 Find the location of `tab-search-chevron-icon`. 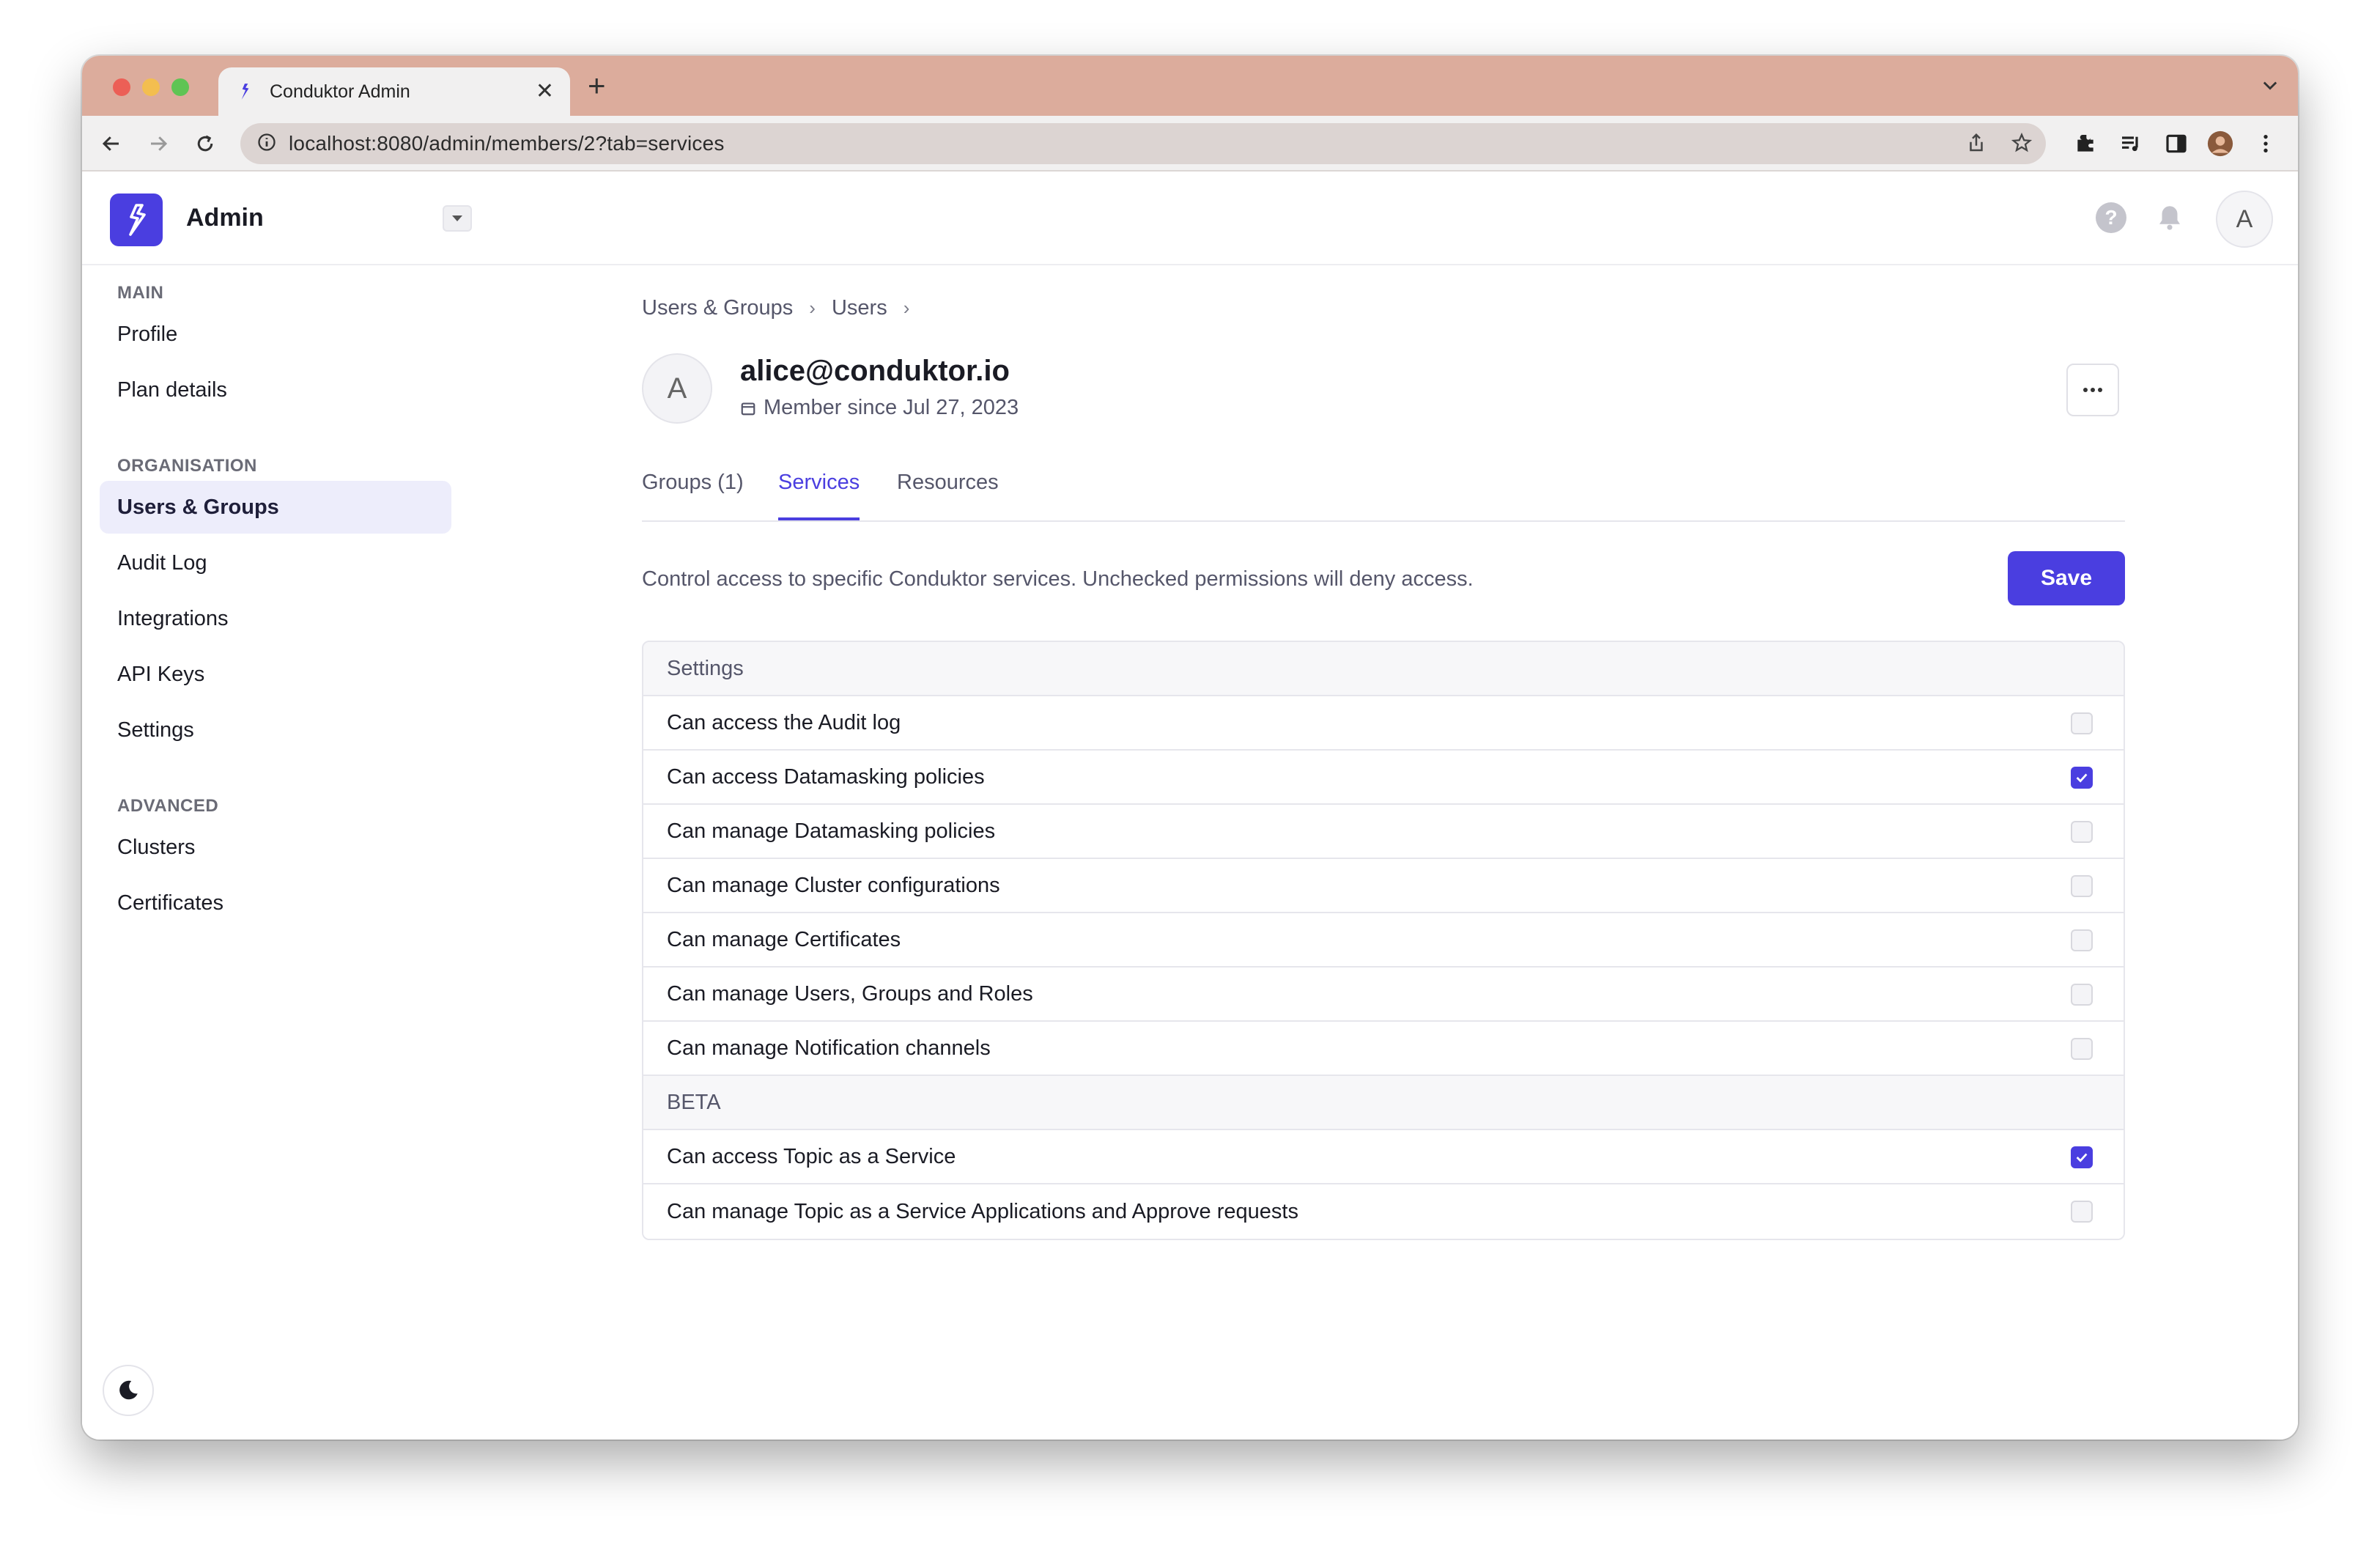

tab-search-chevron-icon is located at coordinates (2270, 85).